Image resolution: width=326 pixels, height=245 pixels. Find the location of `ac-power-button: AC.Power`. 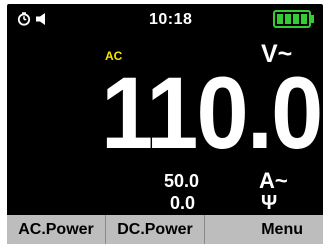

ac-power-button: AC.Power is located at coordinates (56, 229).